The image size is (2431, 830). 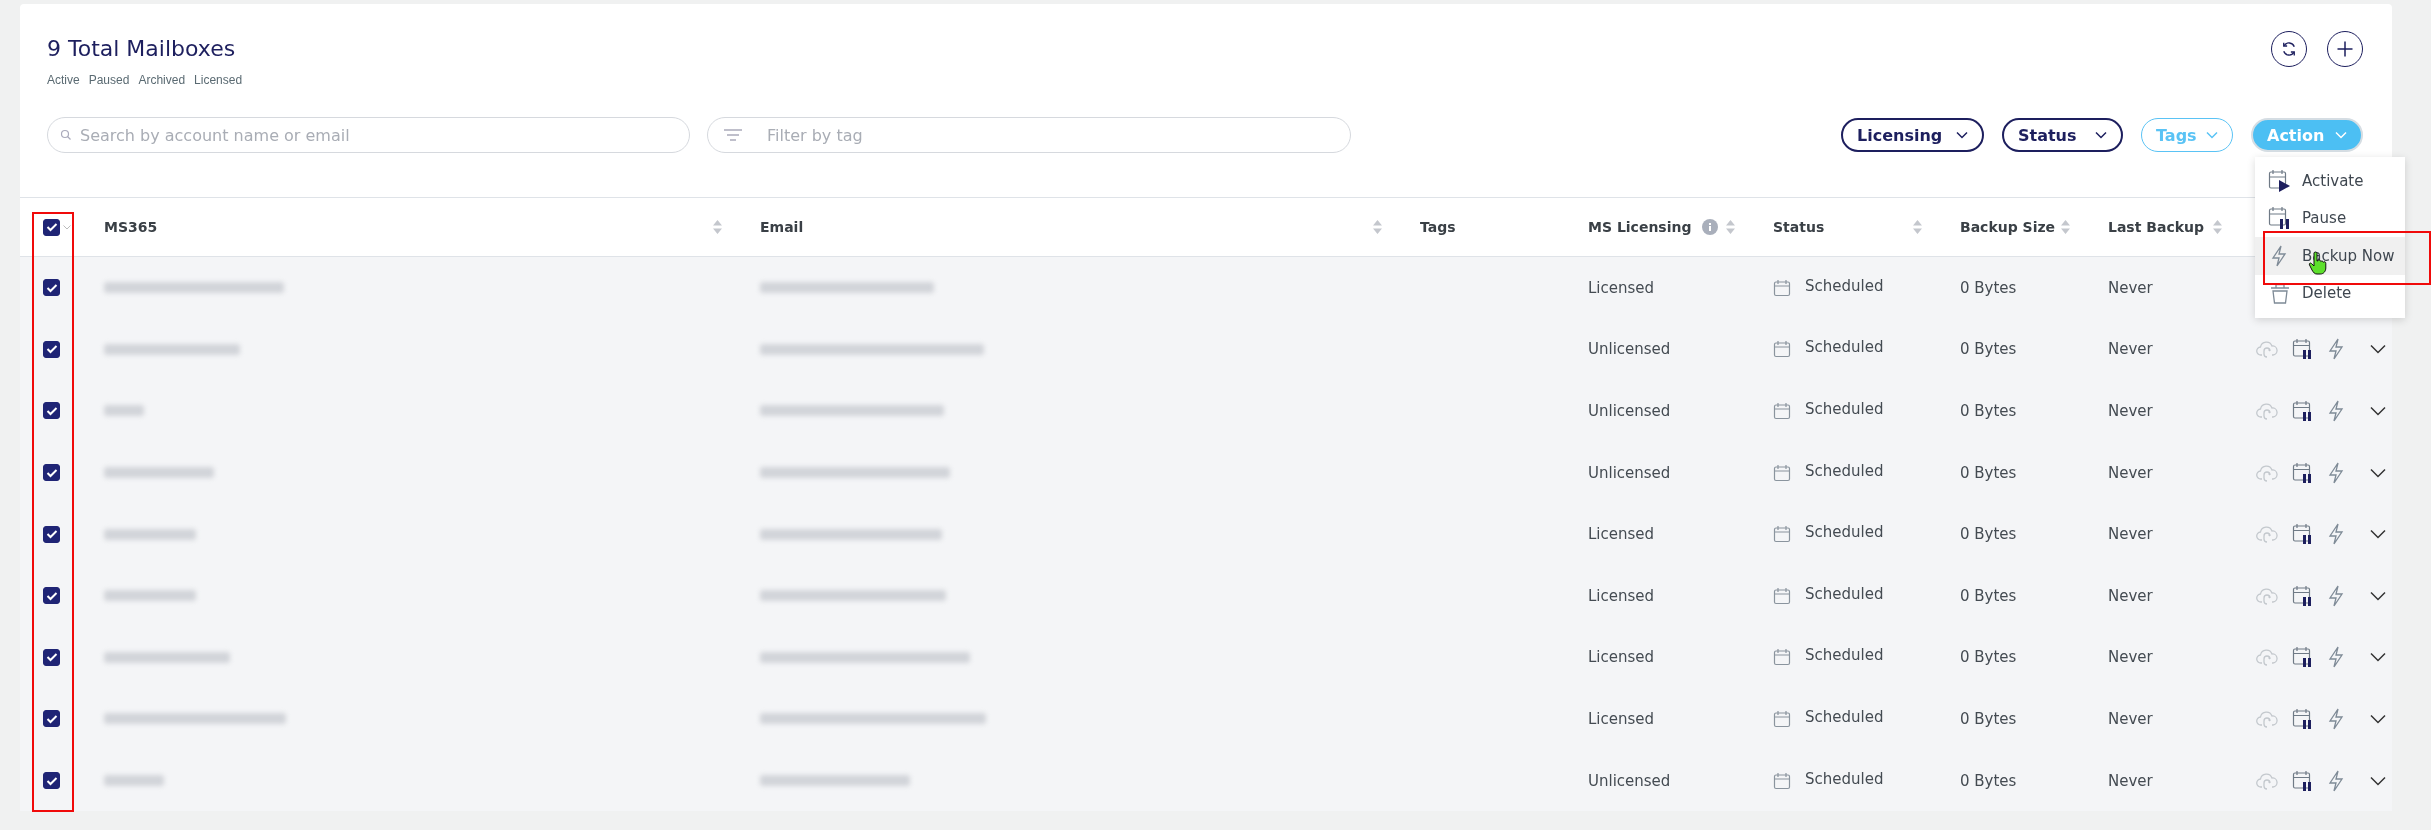 What do you see at coordinates (733, 135) in the screenshot?
I see `filter-icon` at bounding box center [733, 135].